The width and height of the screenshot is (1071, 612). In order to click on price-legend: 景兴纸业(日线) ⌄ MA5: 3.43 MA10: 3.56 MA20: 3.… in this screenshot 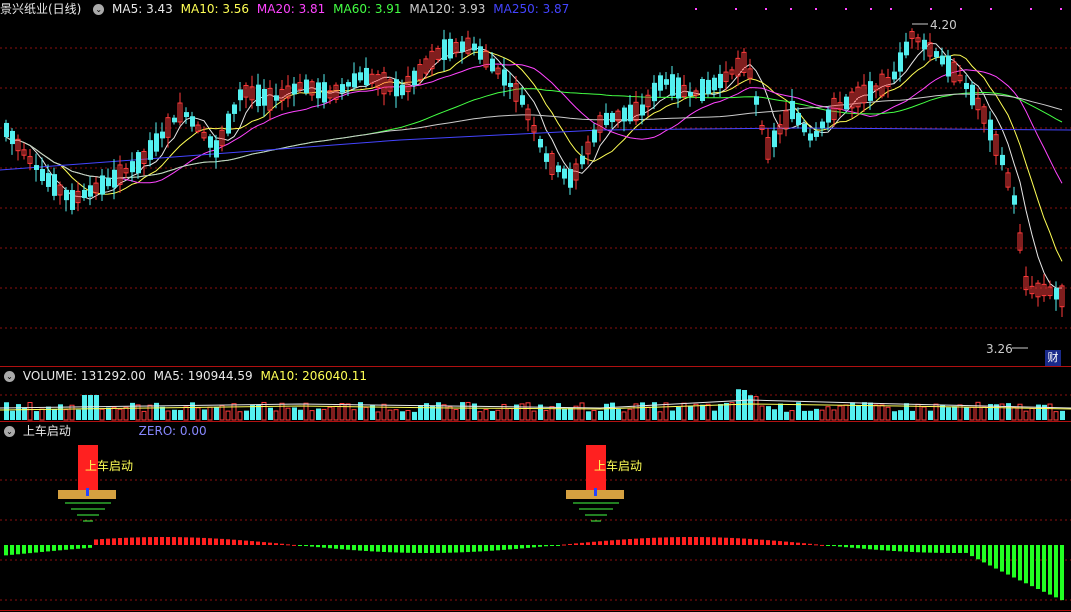, I will do `click(286, 9)`.